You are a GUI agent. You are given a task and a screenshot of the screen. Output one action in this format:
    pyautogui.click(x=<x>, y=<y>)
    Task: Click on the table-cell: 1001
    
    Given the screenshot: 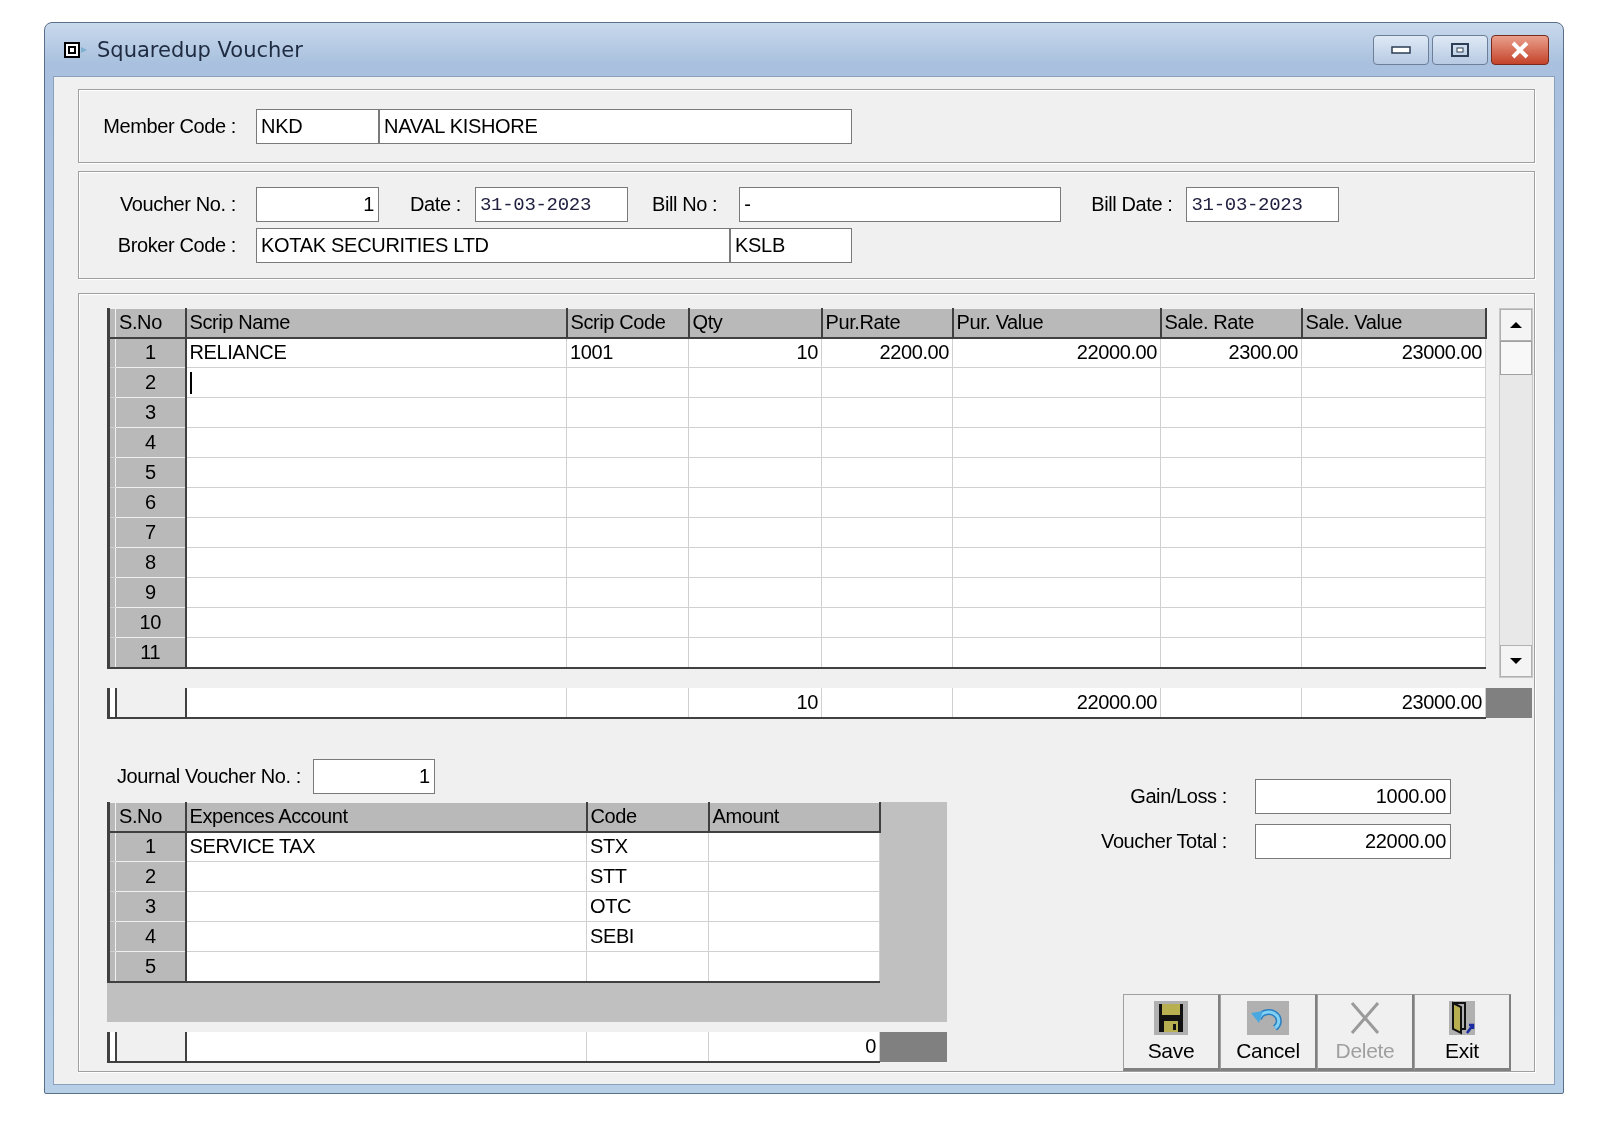 What is the action you would take?
    pyautogui.click(x=627, y=352)
    